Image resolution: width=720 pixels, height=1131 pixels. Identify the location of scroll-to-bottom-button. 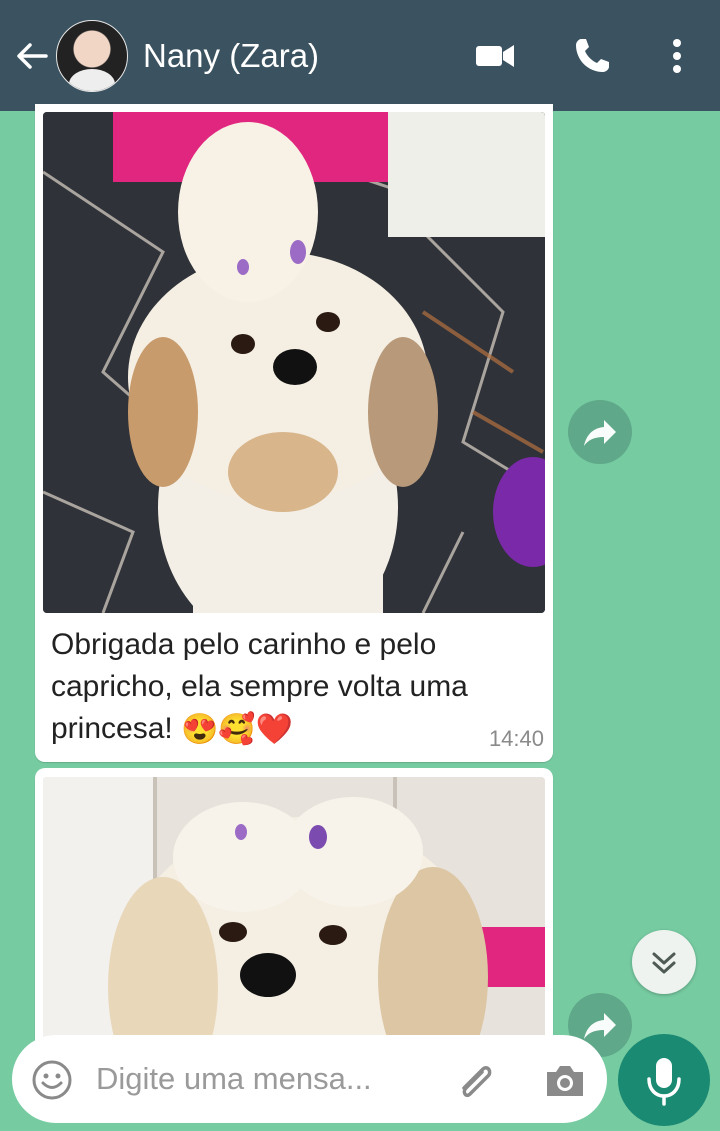
(664, 962).